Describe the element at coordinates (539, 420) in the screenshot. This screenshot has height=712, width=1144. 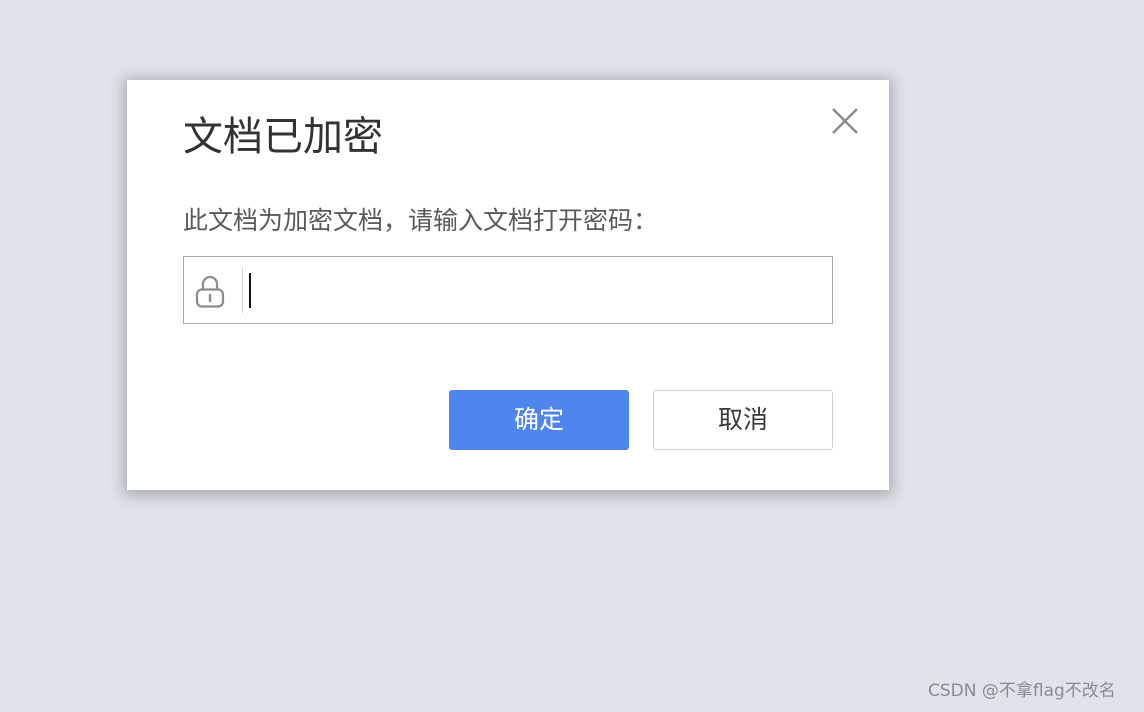
I see `confirm-button: 确定` at that location.